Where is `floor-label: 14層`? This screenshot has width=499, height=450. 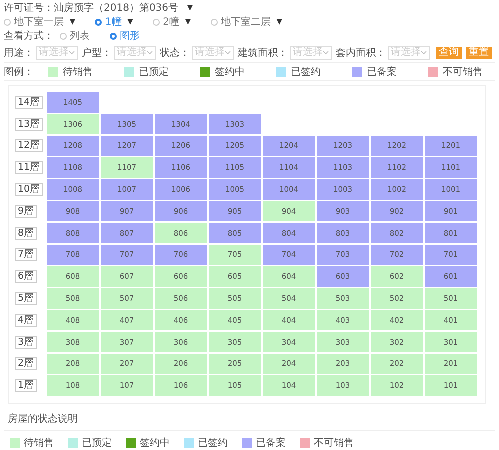 floor-label: 14層 is located at coordinates (29, 102).